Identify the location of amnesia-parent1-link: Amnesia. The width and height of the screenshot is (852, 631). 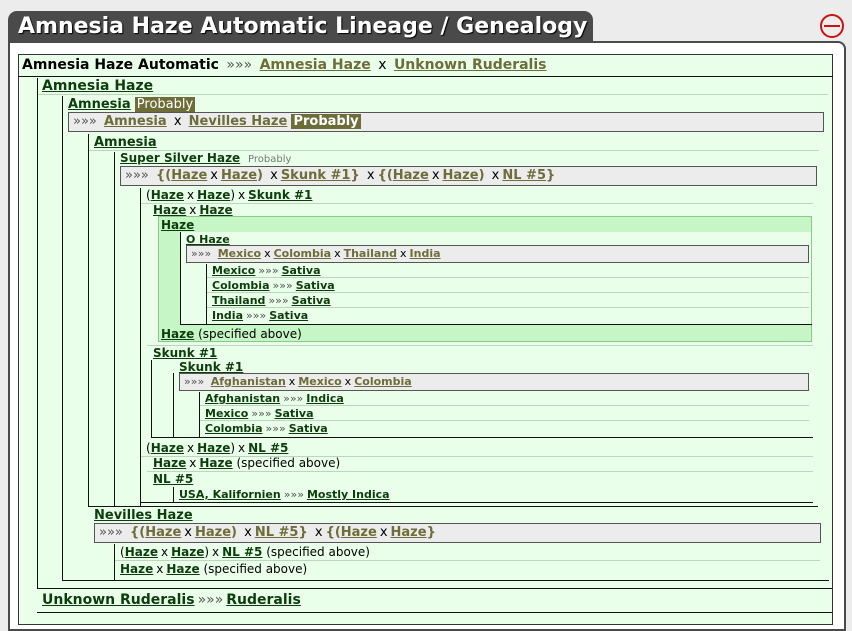
(135, 121).